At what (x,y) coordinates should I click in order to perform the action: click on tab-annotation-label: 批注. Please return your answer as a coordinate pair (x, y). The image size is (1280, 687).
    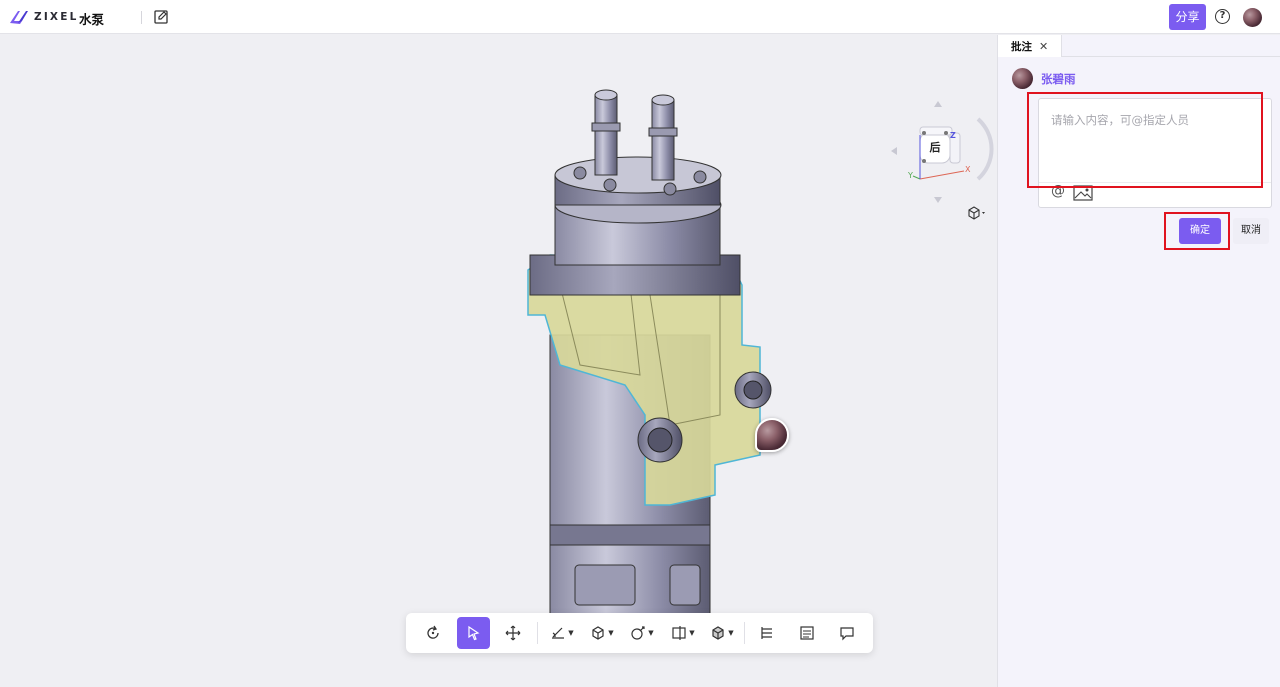
    Looking at the image, I should click on (1021, 46).